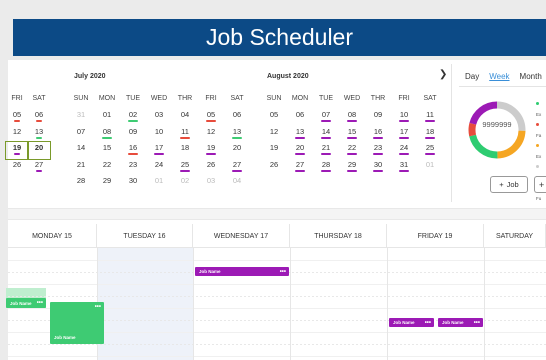  What do you see at coordinates (241, 236) in the screenshot?
I see `week-day-header: WEDNESDAY 17` at bounding box center [241, 236].